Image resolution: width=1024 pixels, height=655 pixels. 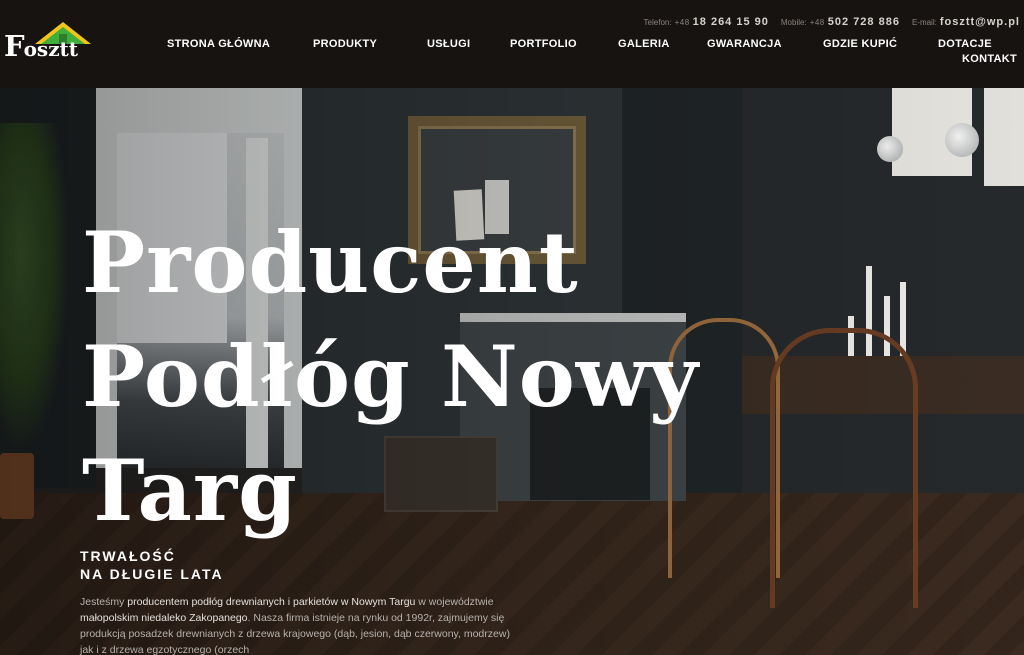 What do you see at coordinates (218, 44) in the screenshot?
I see `nav-item-home: STRONA GŁÓWNA` at bounding box center [218, 44].